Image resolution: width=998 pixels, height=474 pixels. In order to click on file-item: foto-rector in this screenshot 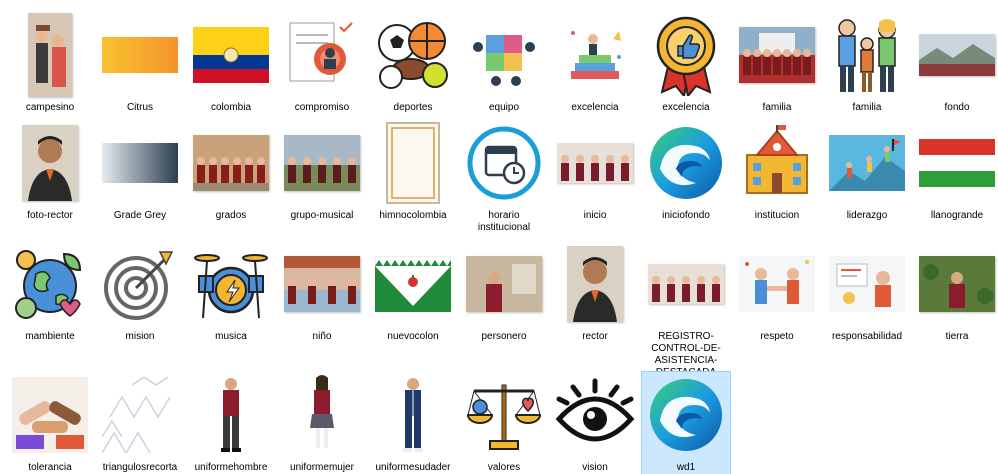, I will do `click(50, 171)`.